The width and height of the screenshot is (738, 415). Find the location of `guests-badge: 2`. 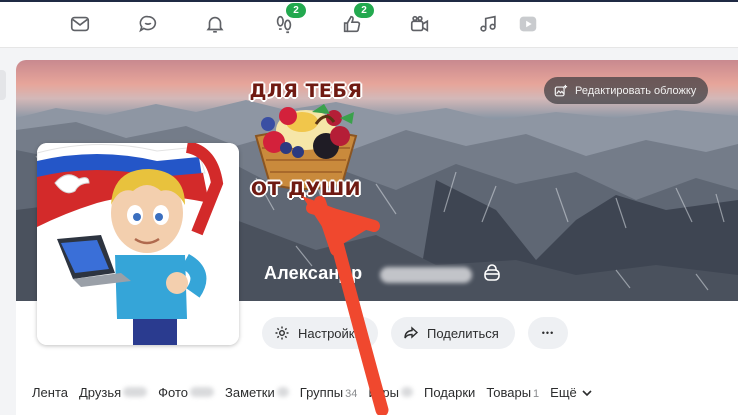

guests-badge: 2 is located at coordinates (296, 10).